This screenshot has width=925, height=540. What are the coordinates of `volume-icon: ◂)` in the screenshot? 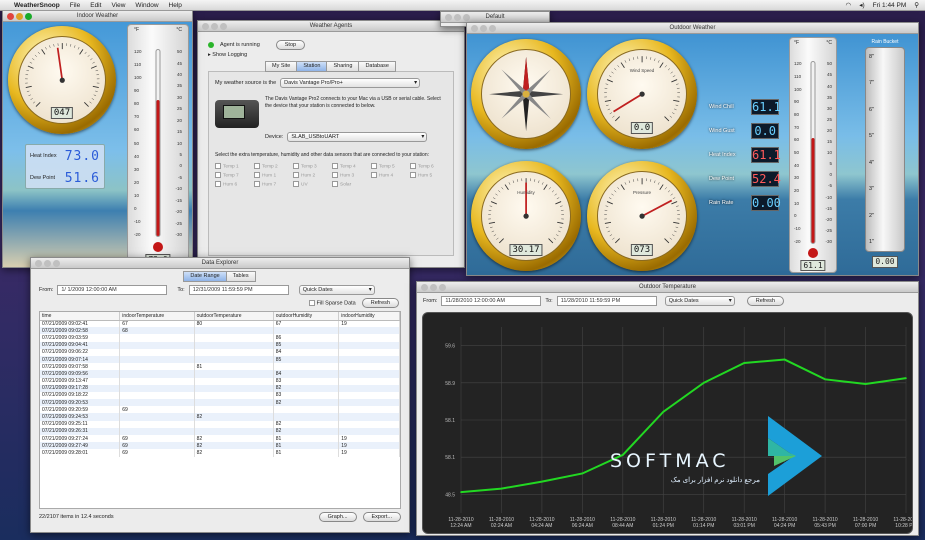 It's located at (861, 5).